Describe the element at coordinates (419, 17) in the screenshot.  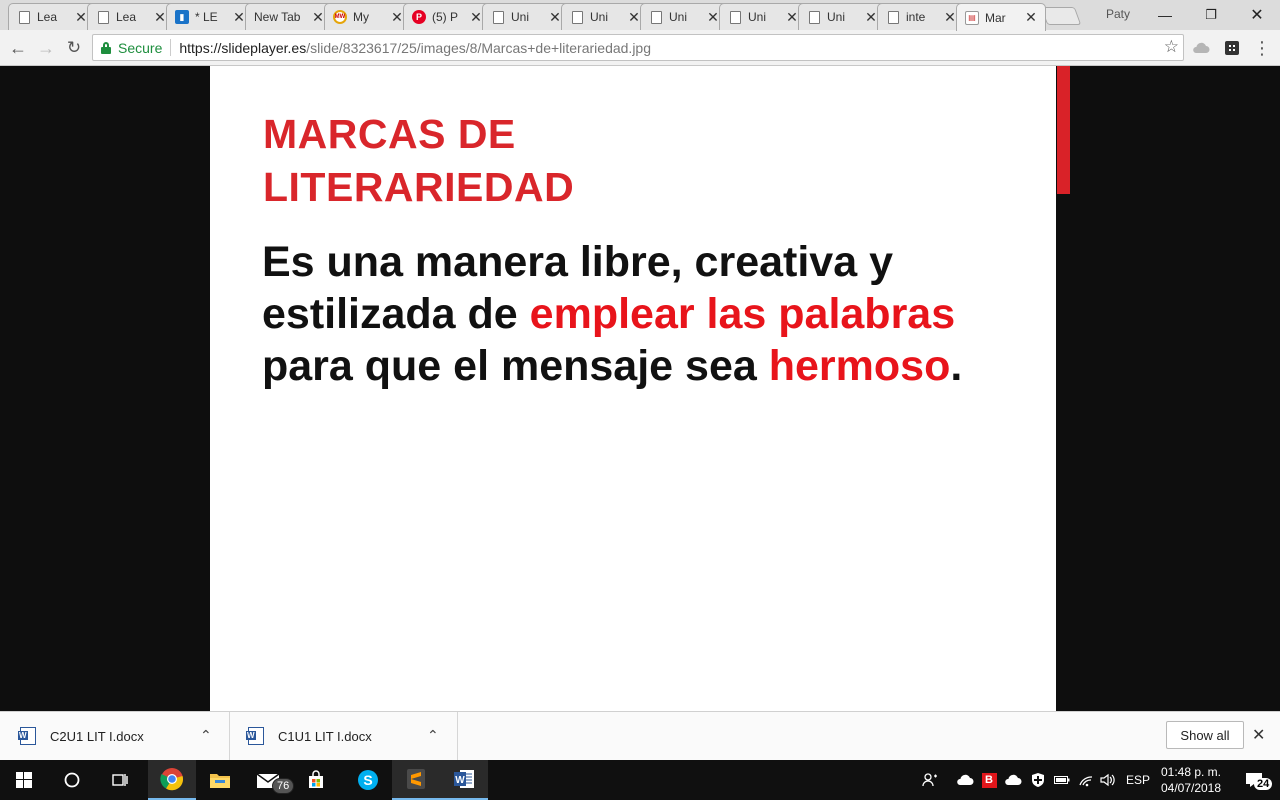
I see `pinterest-icon: P` at that location.